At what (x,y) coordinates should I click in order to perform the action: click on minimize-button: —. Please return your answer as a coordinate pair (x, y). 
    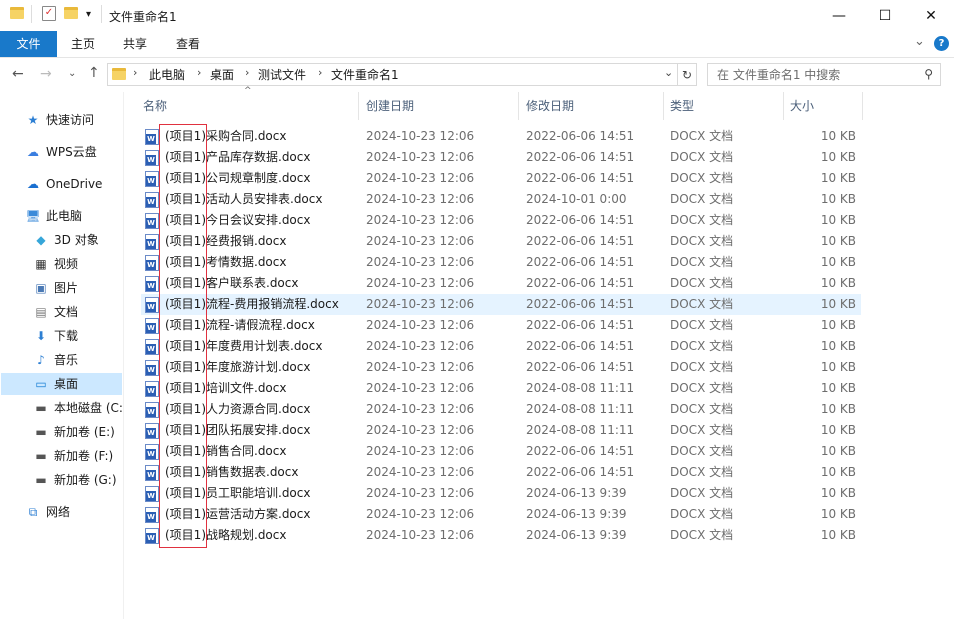
    Looking at the image, I should click on (839, 15).